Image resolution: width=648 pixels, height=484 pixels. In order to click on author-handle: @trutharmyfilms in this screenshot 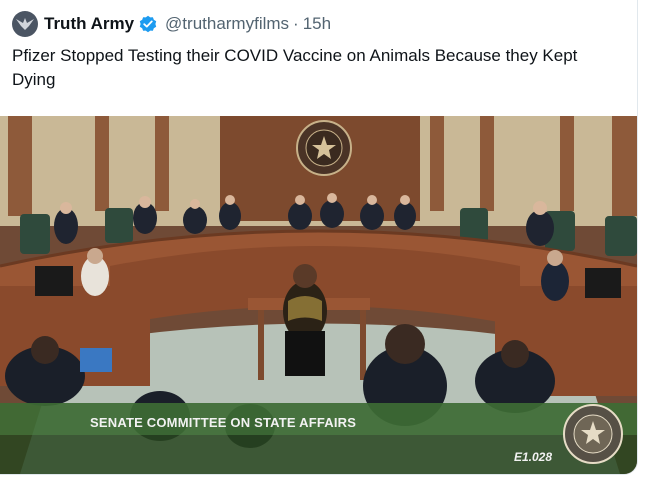, I will do `click(227, 24)`.